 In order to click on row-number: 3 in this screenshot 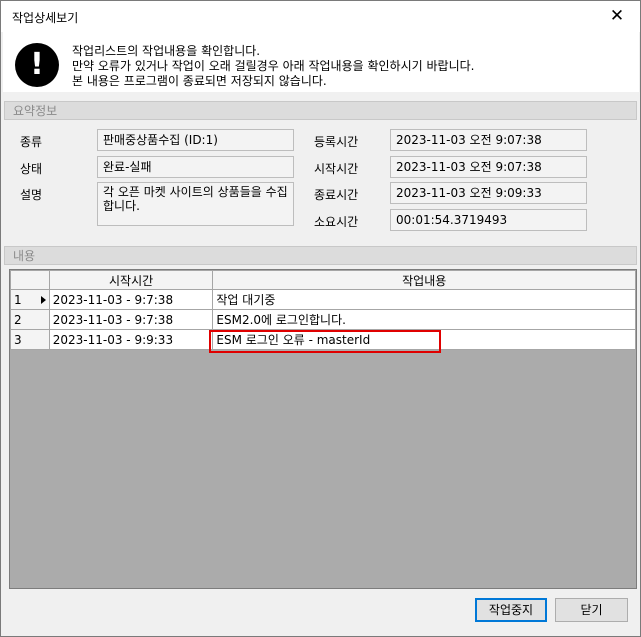, I will do `click(30, 339)`.